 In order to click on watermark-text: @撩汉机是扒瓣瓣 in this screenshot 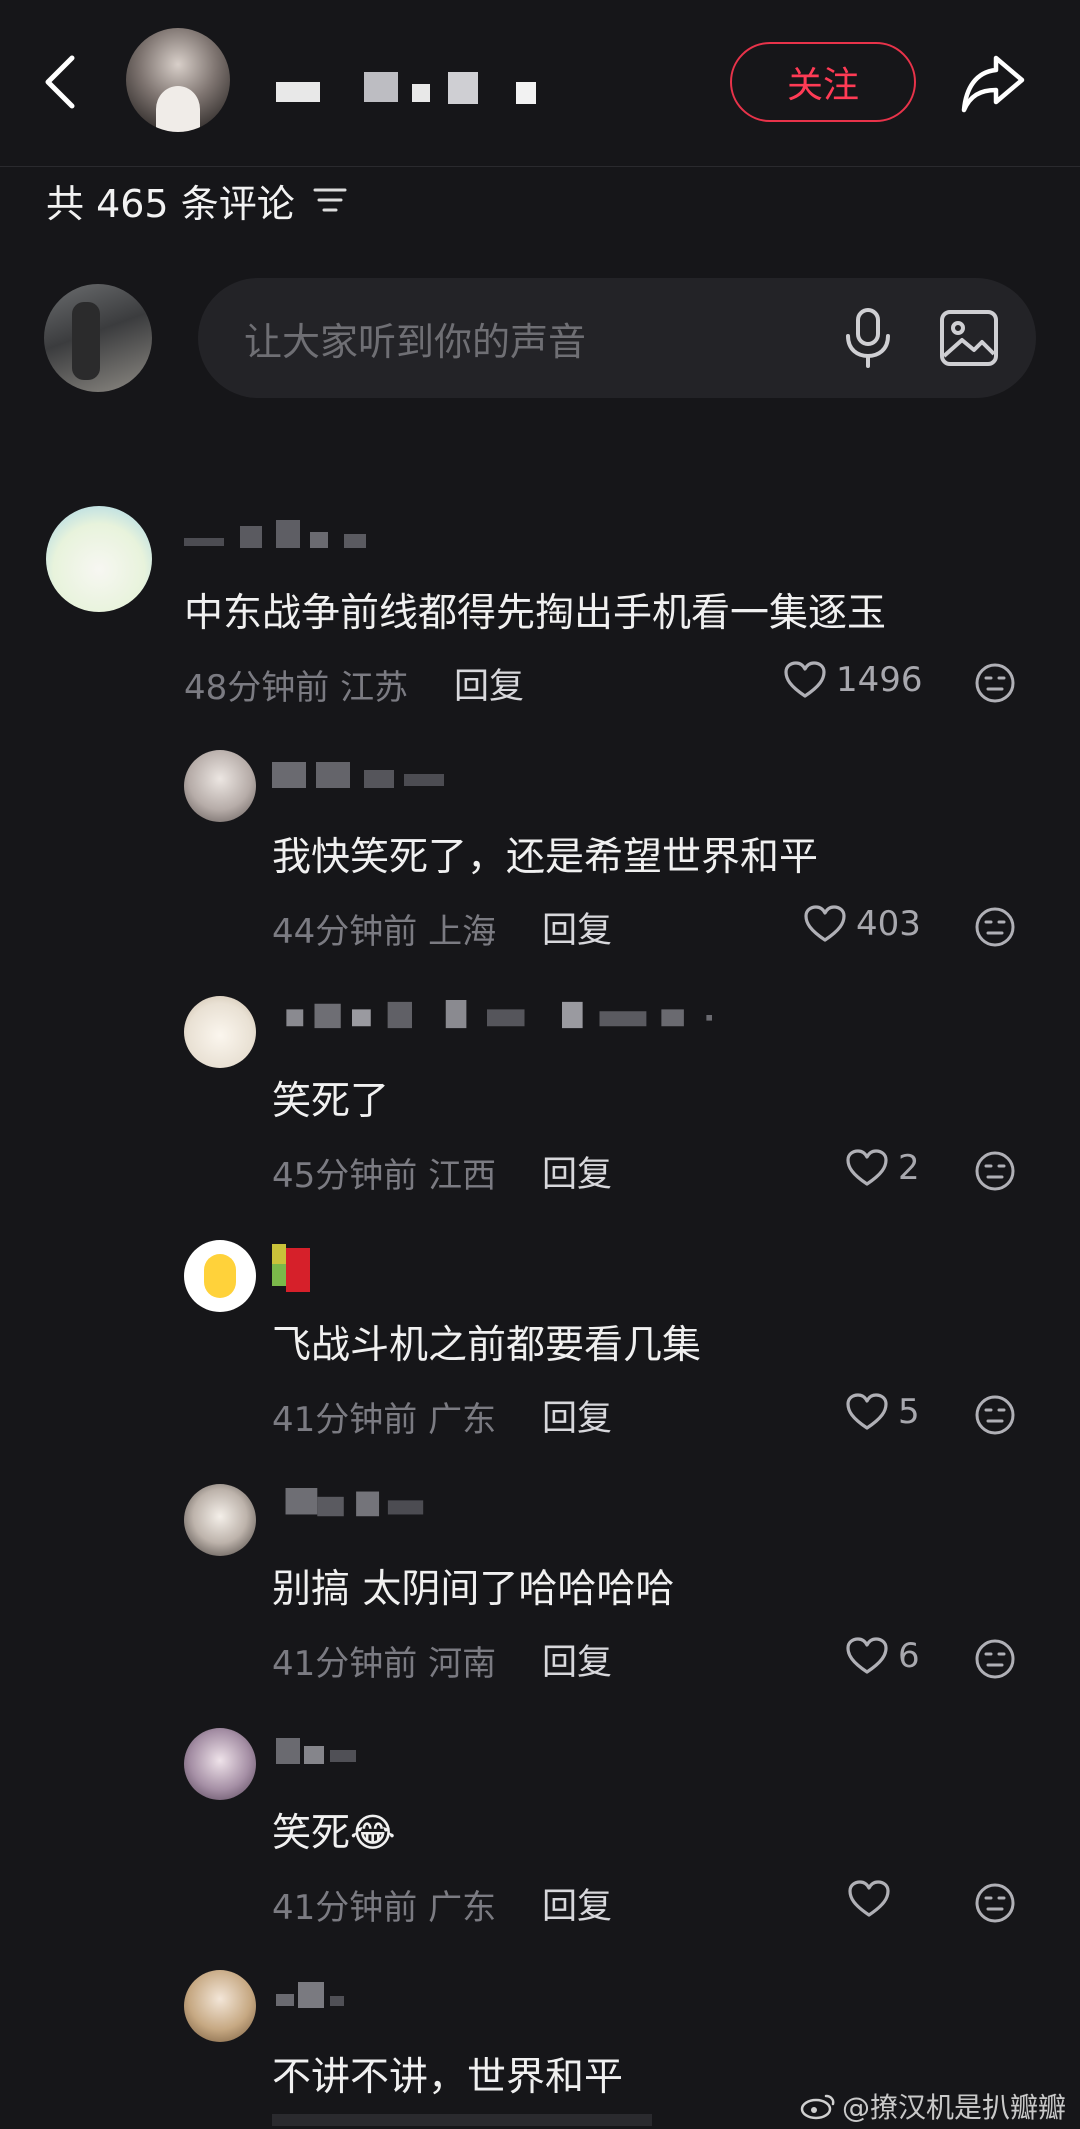, I will do `click(954, 2107)`.